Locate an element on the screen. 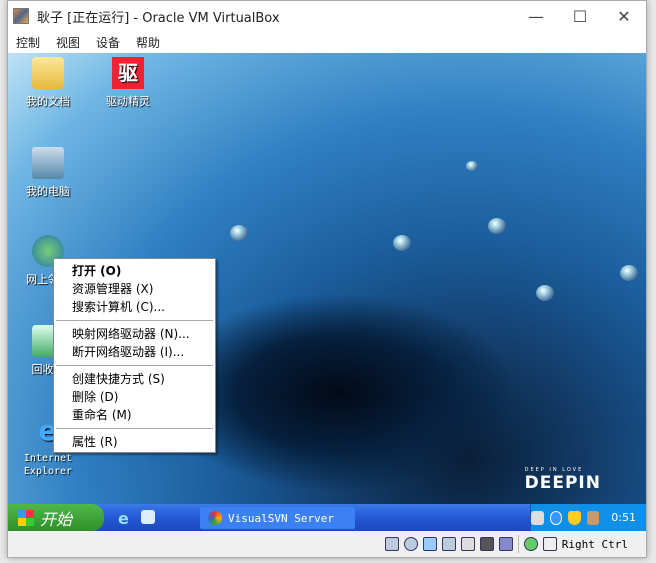 This screenshot has height=563, width=656. optical-drive-icon is located at coordinates (410, 544).